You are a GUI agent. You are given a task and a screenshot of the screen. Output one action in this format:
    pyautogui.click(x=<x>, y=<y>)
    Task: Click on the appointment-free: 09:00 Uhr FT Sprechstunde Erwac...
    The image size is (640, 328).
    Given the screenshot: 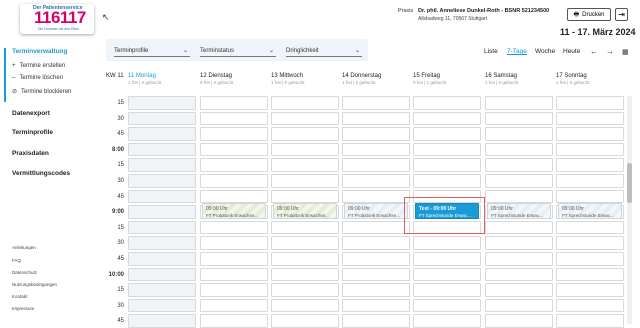 What is the action you would take?
    pyautogui.click(x=590, y=211)
    